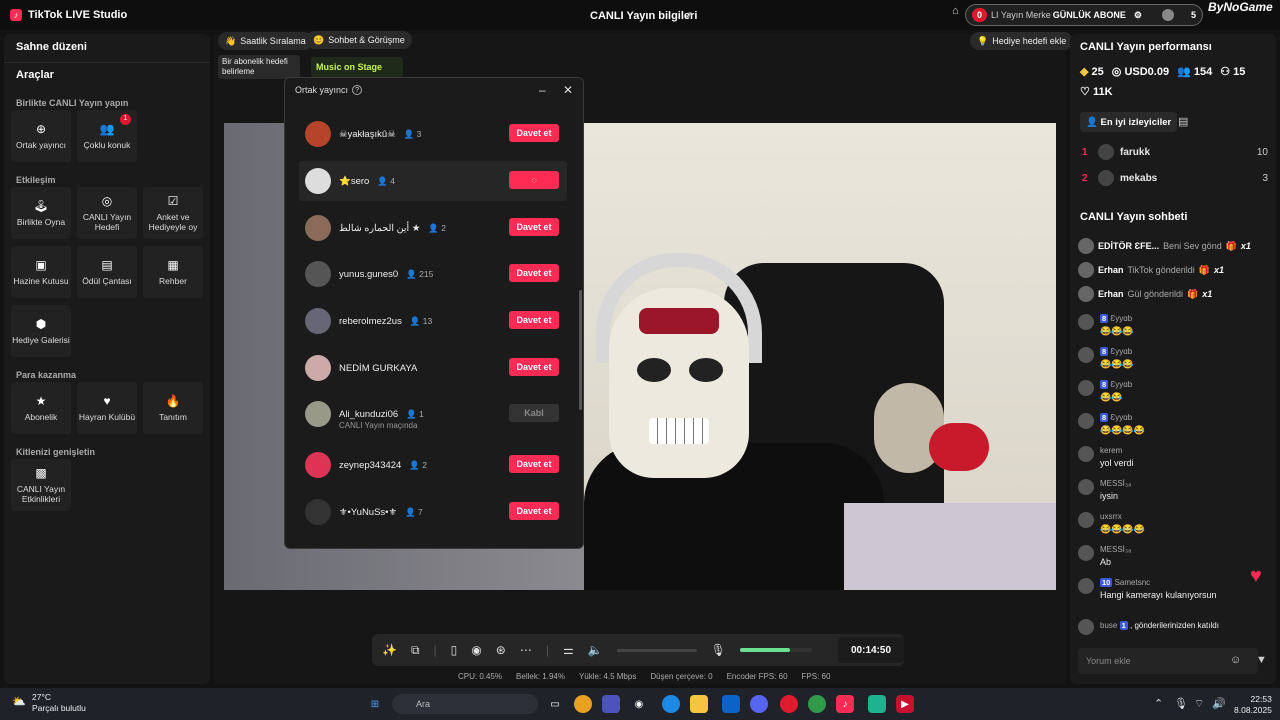 Image resolution: width=1280 pixels, height=720 pixels. What do you see at coordinates (718, 650) in the screenshot?
I see `mic-icon: 🎙` at bounding box center [718, 650].